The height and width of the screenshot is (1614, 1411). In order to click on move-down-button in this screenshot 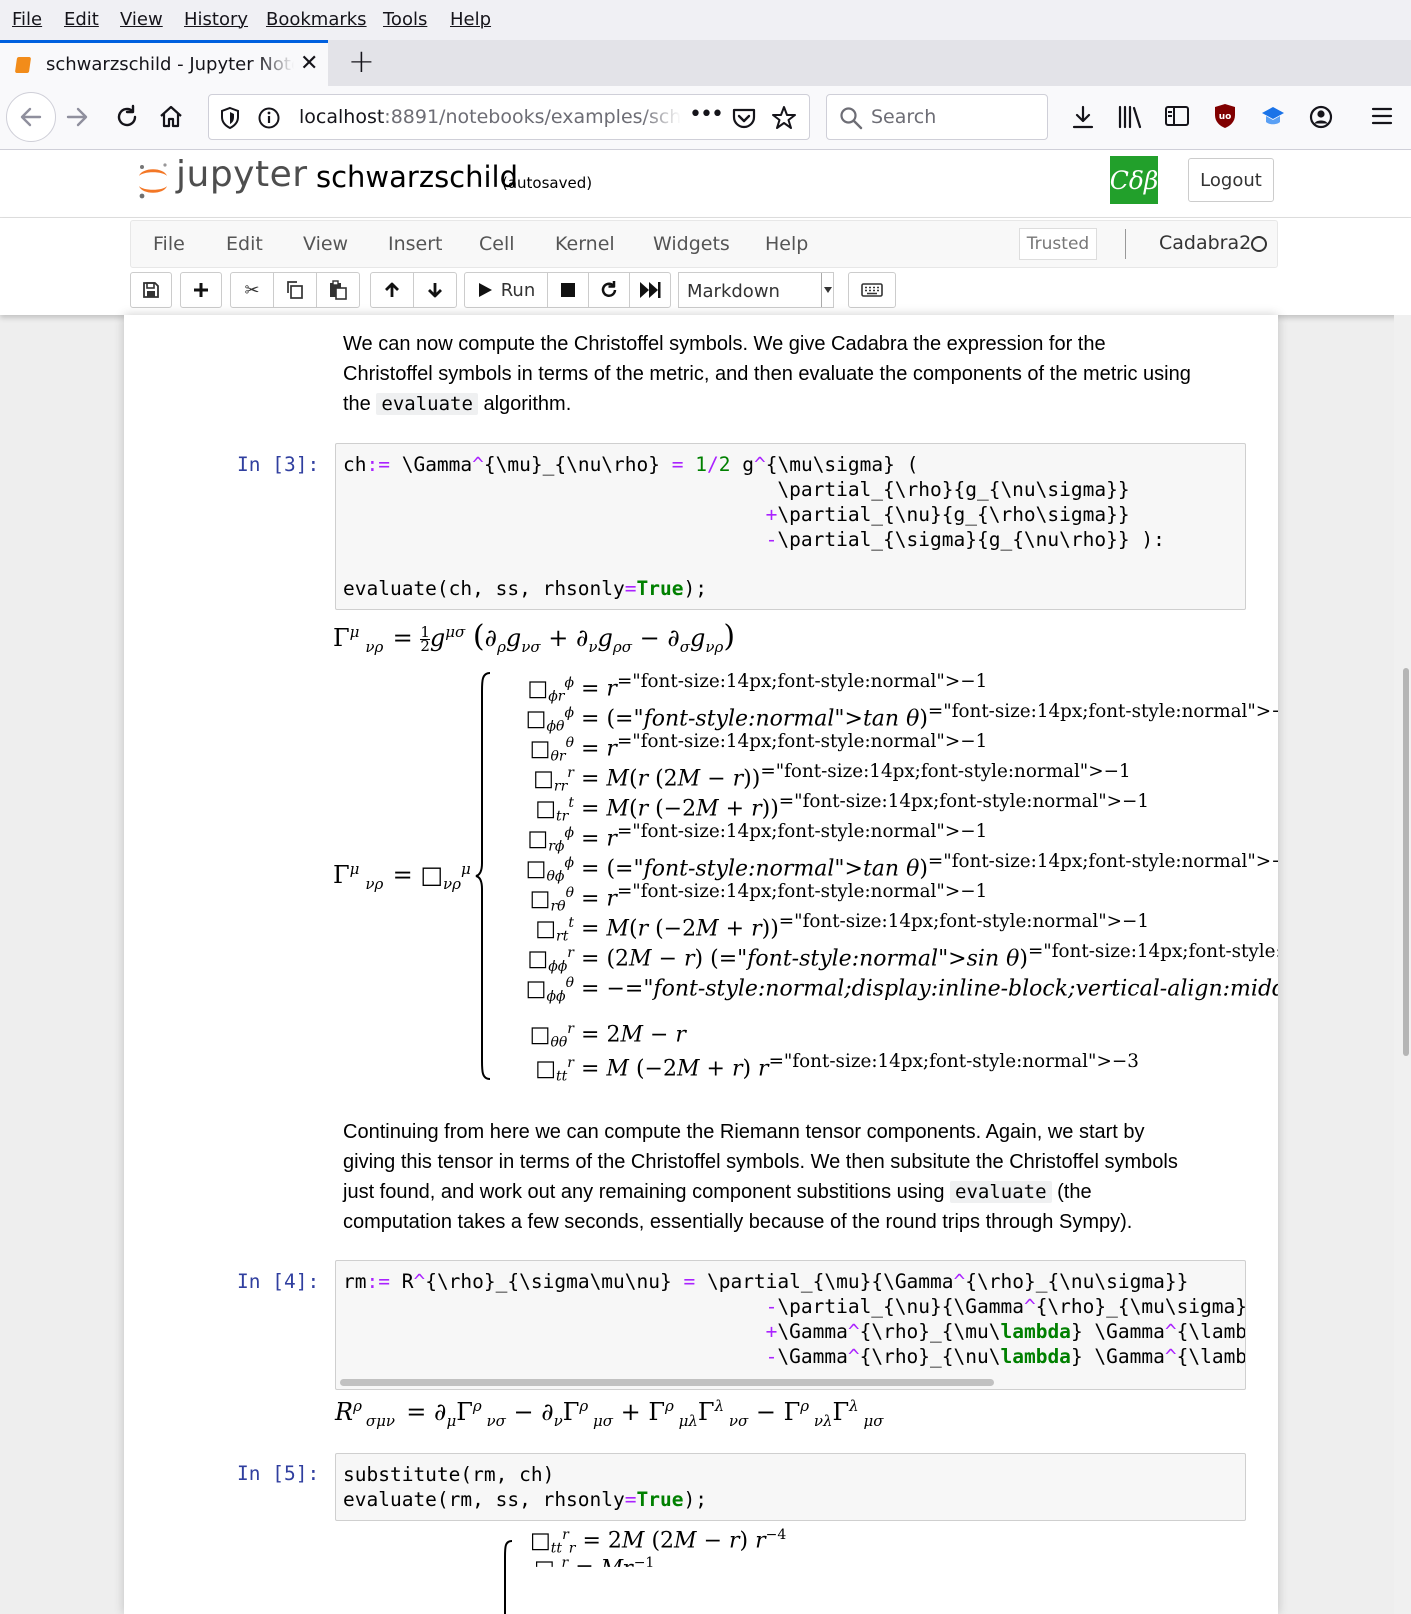, I will do `click(435, 290)`.